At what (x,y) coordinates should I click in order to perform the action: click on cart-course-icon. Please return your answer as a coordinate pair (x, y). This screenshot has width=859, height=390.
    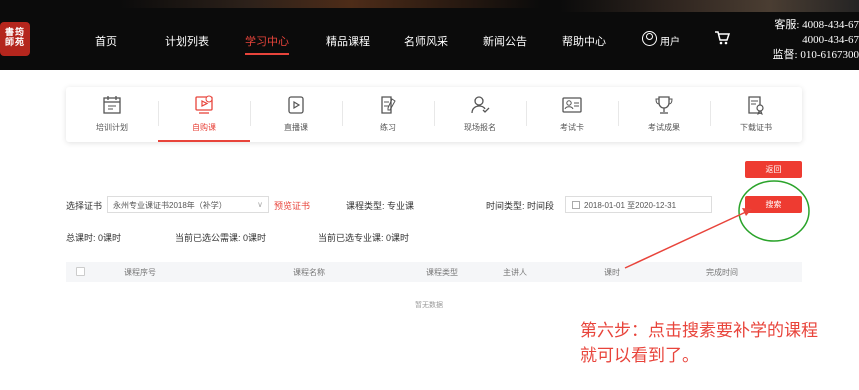
    Looking at the image, I should click on (204, 104).